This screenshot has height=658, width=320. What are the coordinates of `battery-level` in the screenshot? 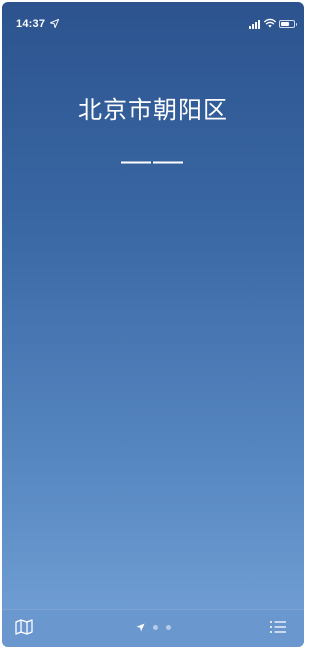 It's located at (285, 24).